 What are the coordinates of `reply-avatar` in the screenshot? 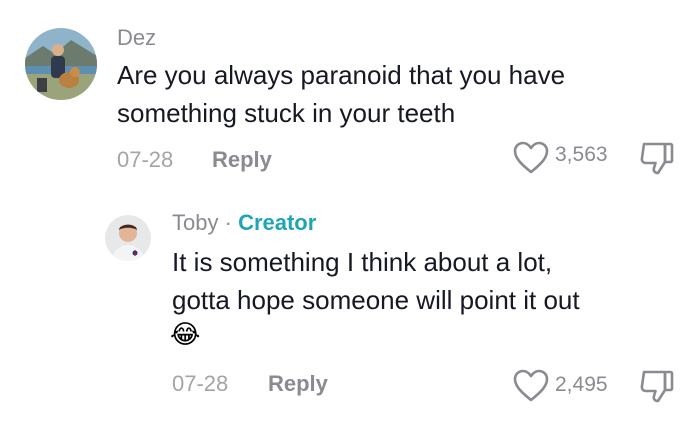 It's located at (128, 238).